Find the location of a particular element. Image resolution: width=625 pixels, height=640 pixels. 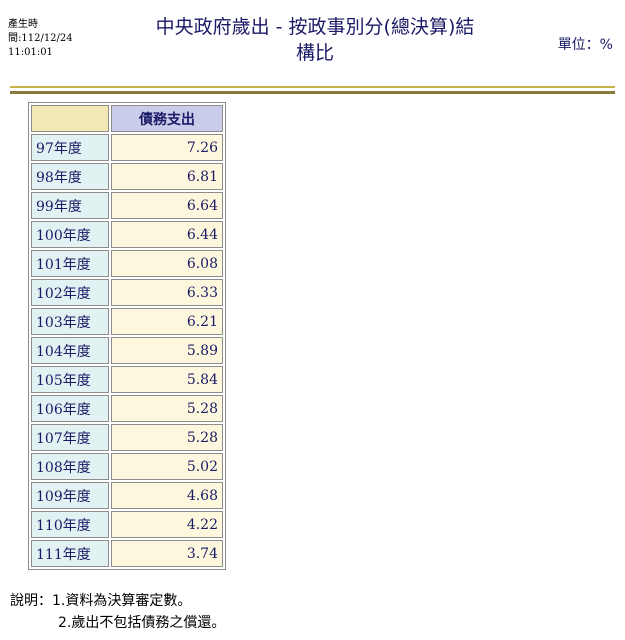

value-cell: 7.26 is located at coordinates (167, 147).